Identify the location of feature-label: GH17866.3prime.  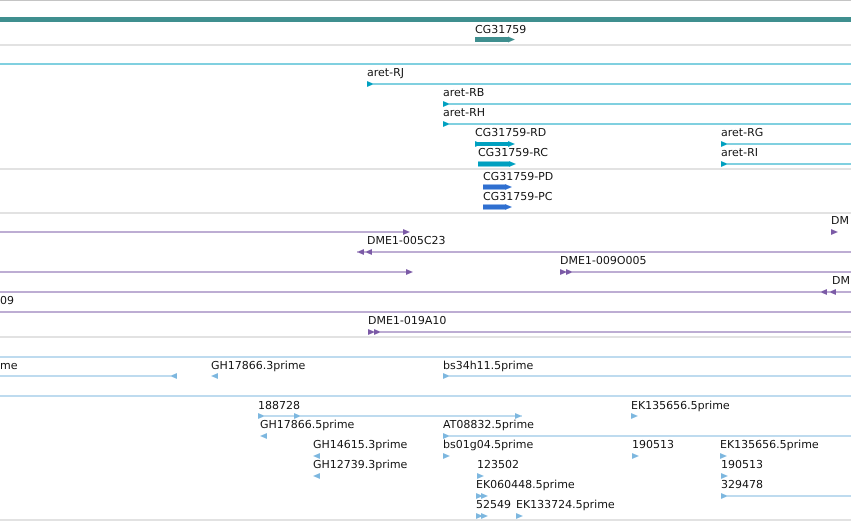
(258, 366).